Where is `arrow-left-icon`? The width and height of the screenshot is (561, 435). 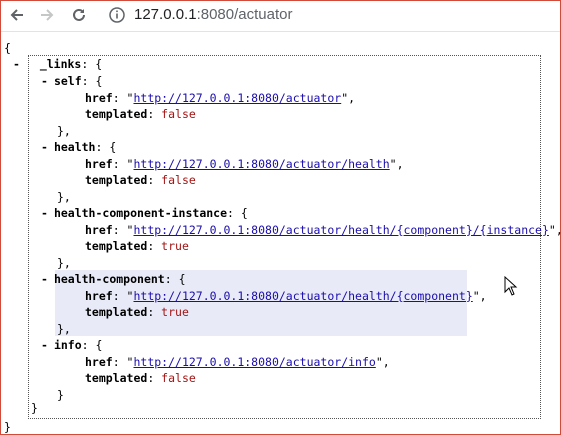 arrow-left-icon is located at coordinates (16, 15).